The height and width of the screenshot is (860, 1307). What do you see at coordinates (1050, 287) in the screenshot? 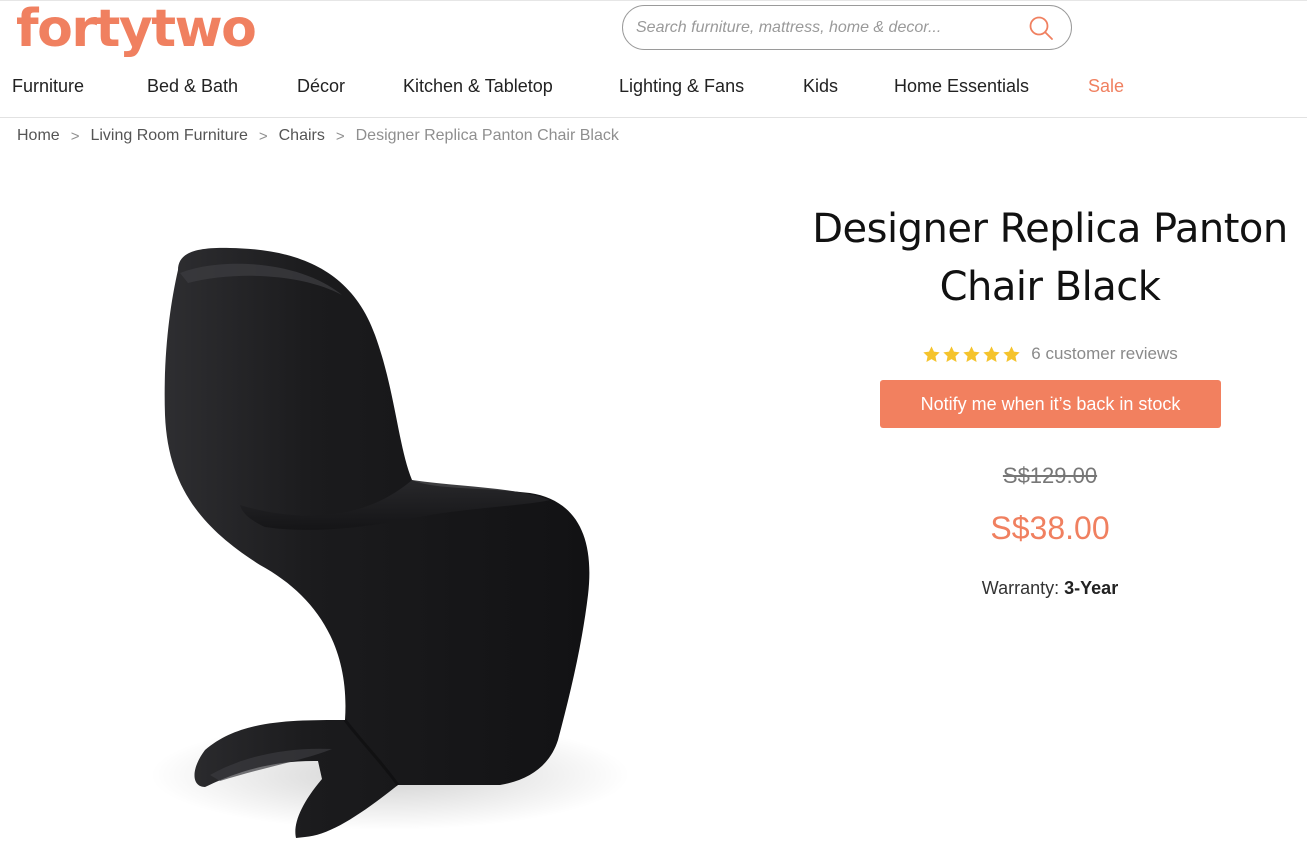
I see `product-title-line-2: Chair Black` at bounding box center [1050, 287].